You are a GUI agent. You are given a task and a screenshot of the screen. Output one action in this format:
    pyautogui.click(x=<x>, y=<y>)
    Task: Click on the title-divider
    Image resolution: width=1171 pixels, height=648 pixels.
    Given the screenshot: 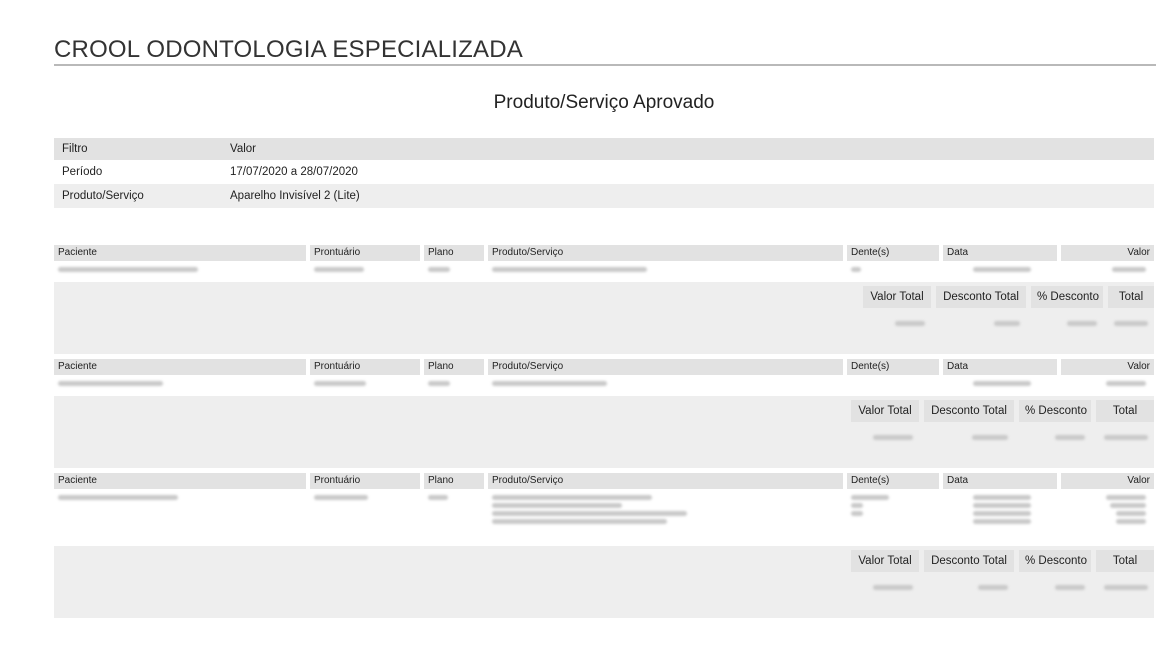 What is the action you would take?
    pyautogui.click(x=605, y=65)
    